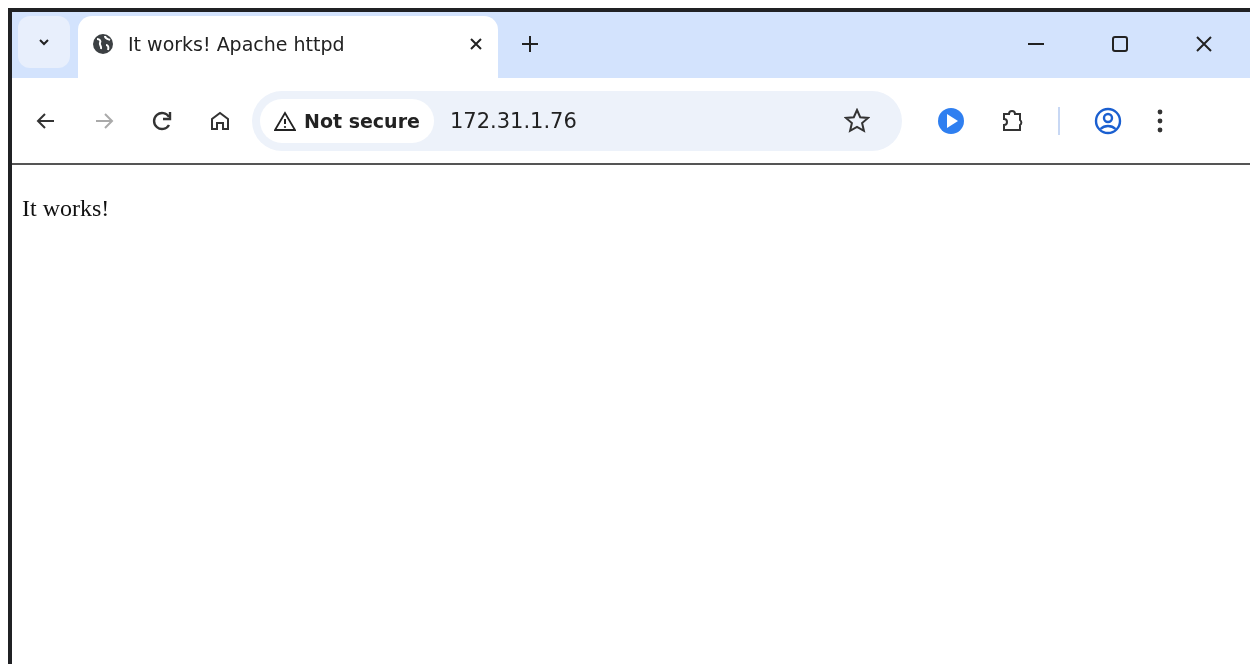 This screenshot has height=664, width=1250. What do you see at coordinates (1204, 44) in the screenshot?
I see `close-window-icon` at bounding box center [1204, 44].